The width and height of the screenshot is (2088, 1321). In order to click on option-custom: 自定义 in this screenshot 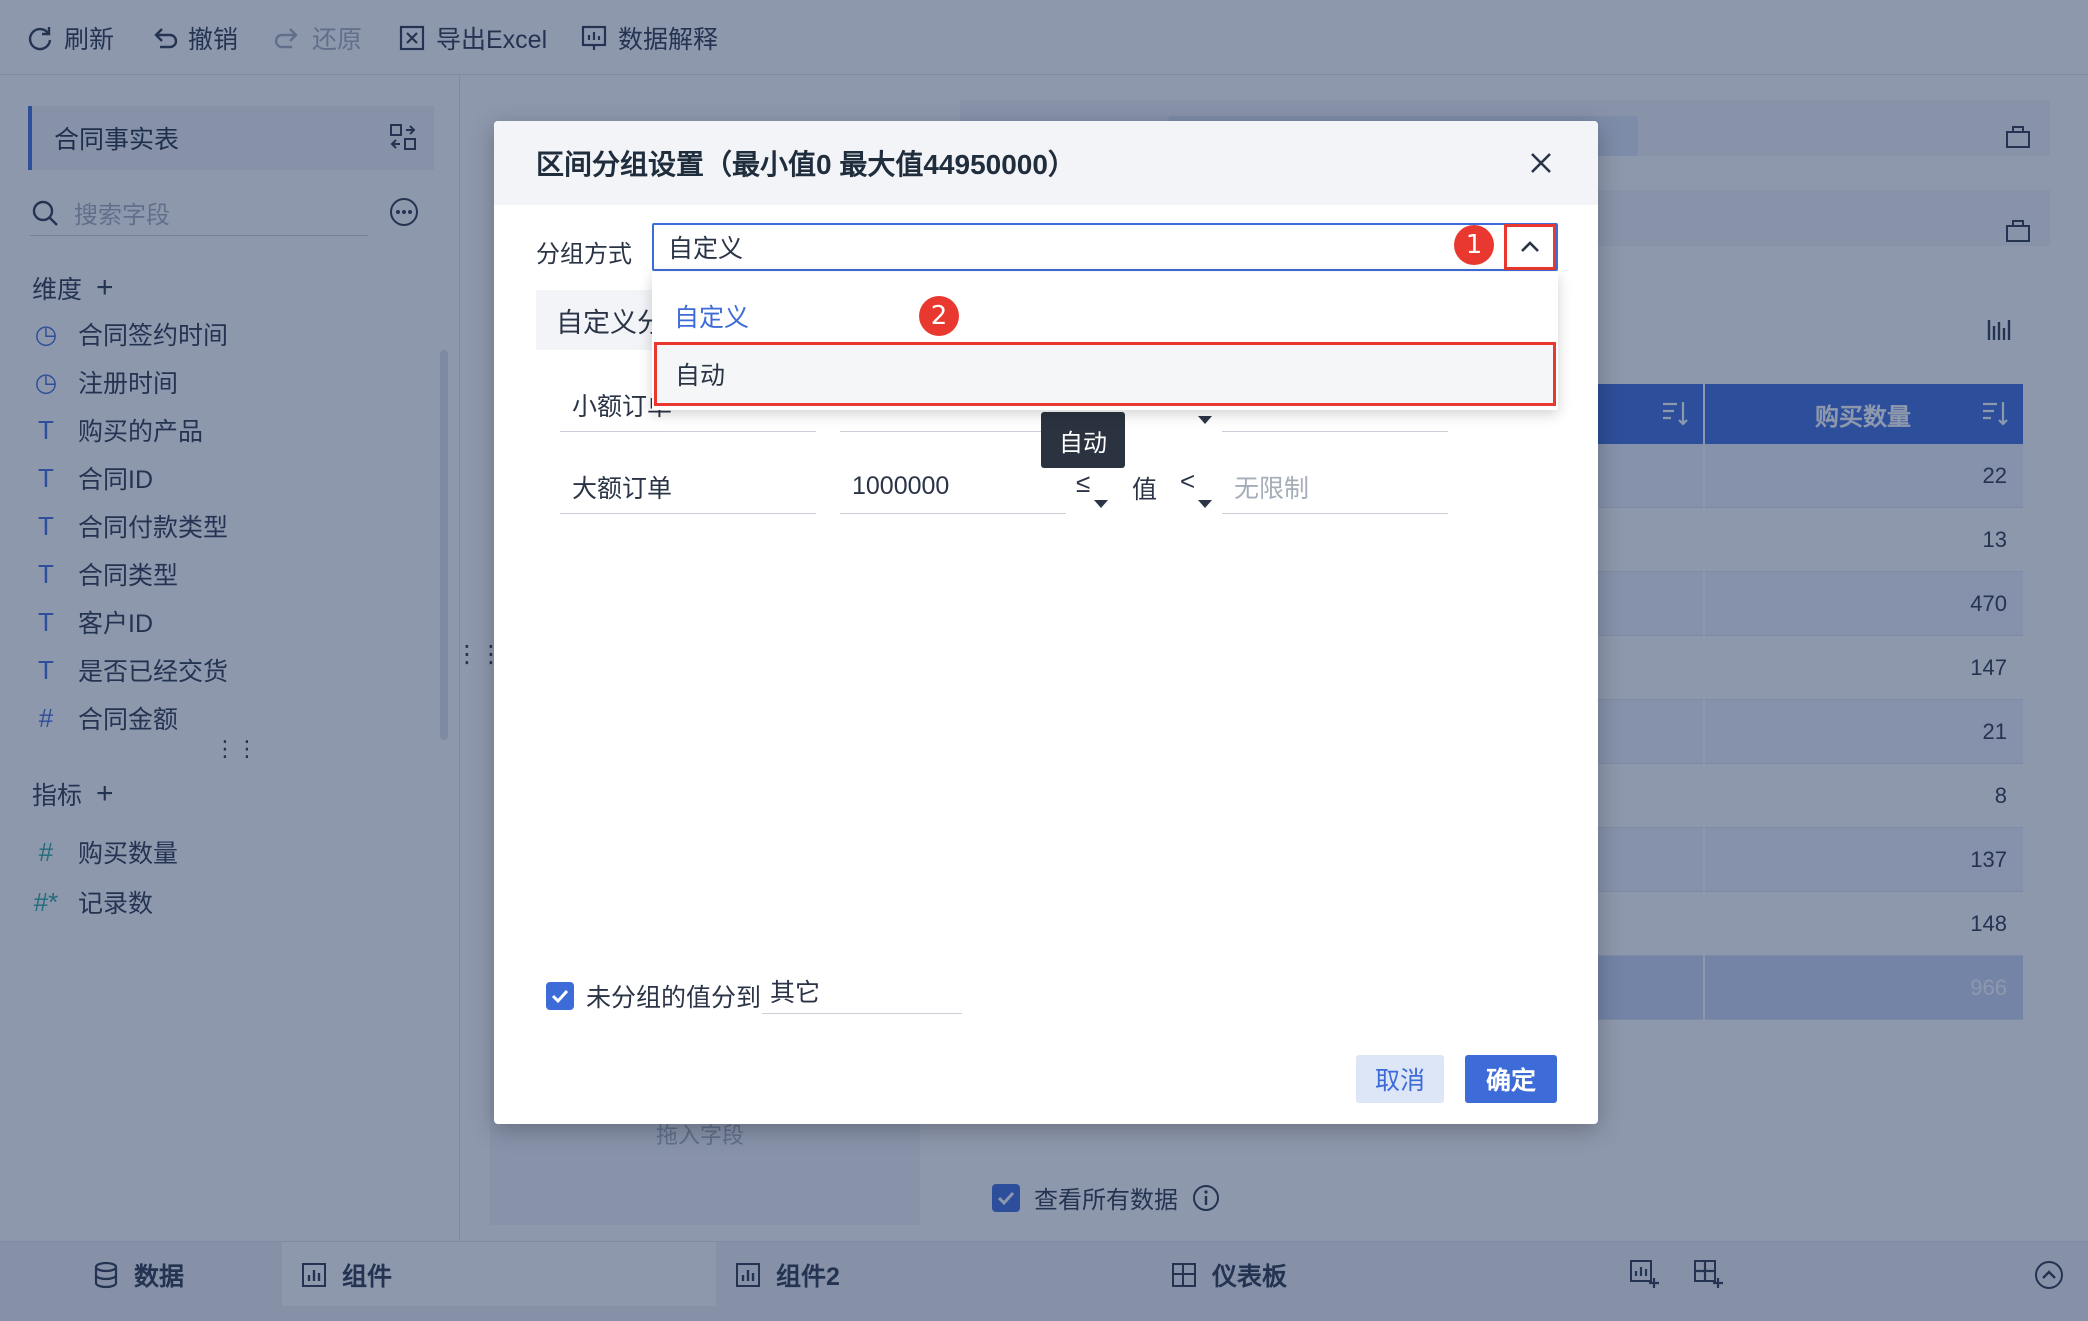, I will do `click(711, 316)`.